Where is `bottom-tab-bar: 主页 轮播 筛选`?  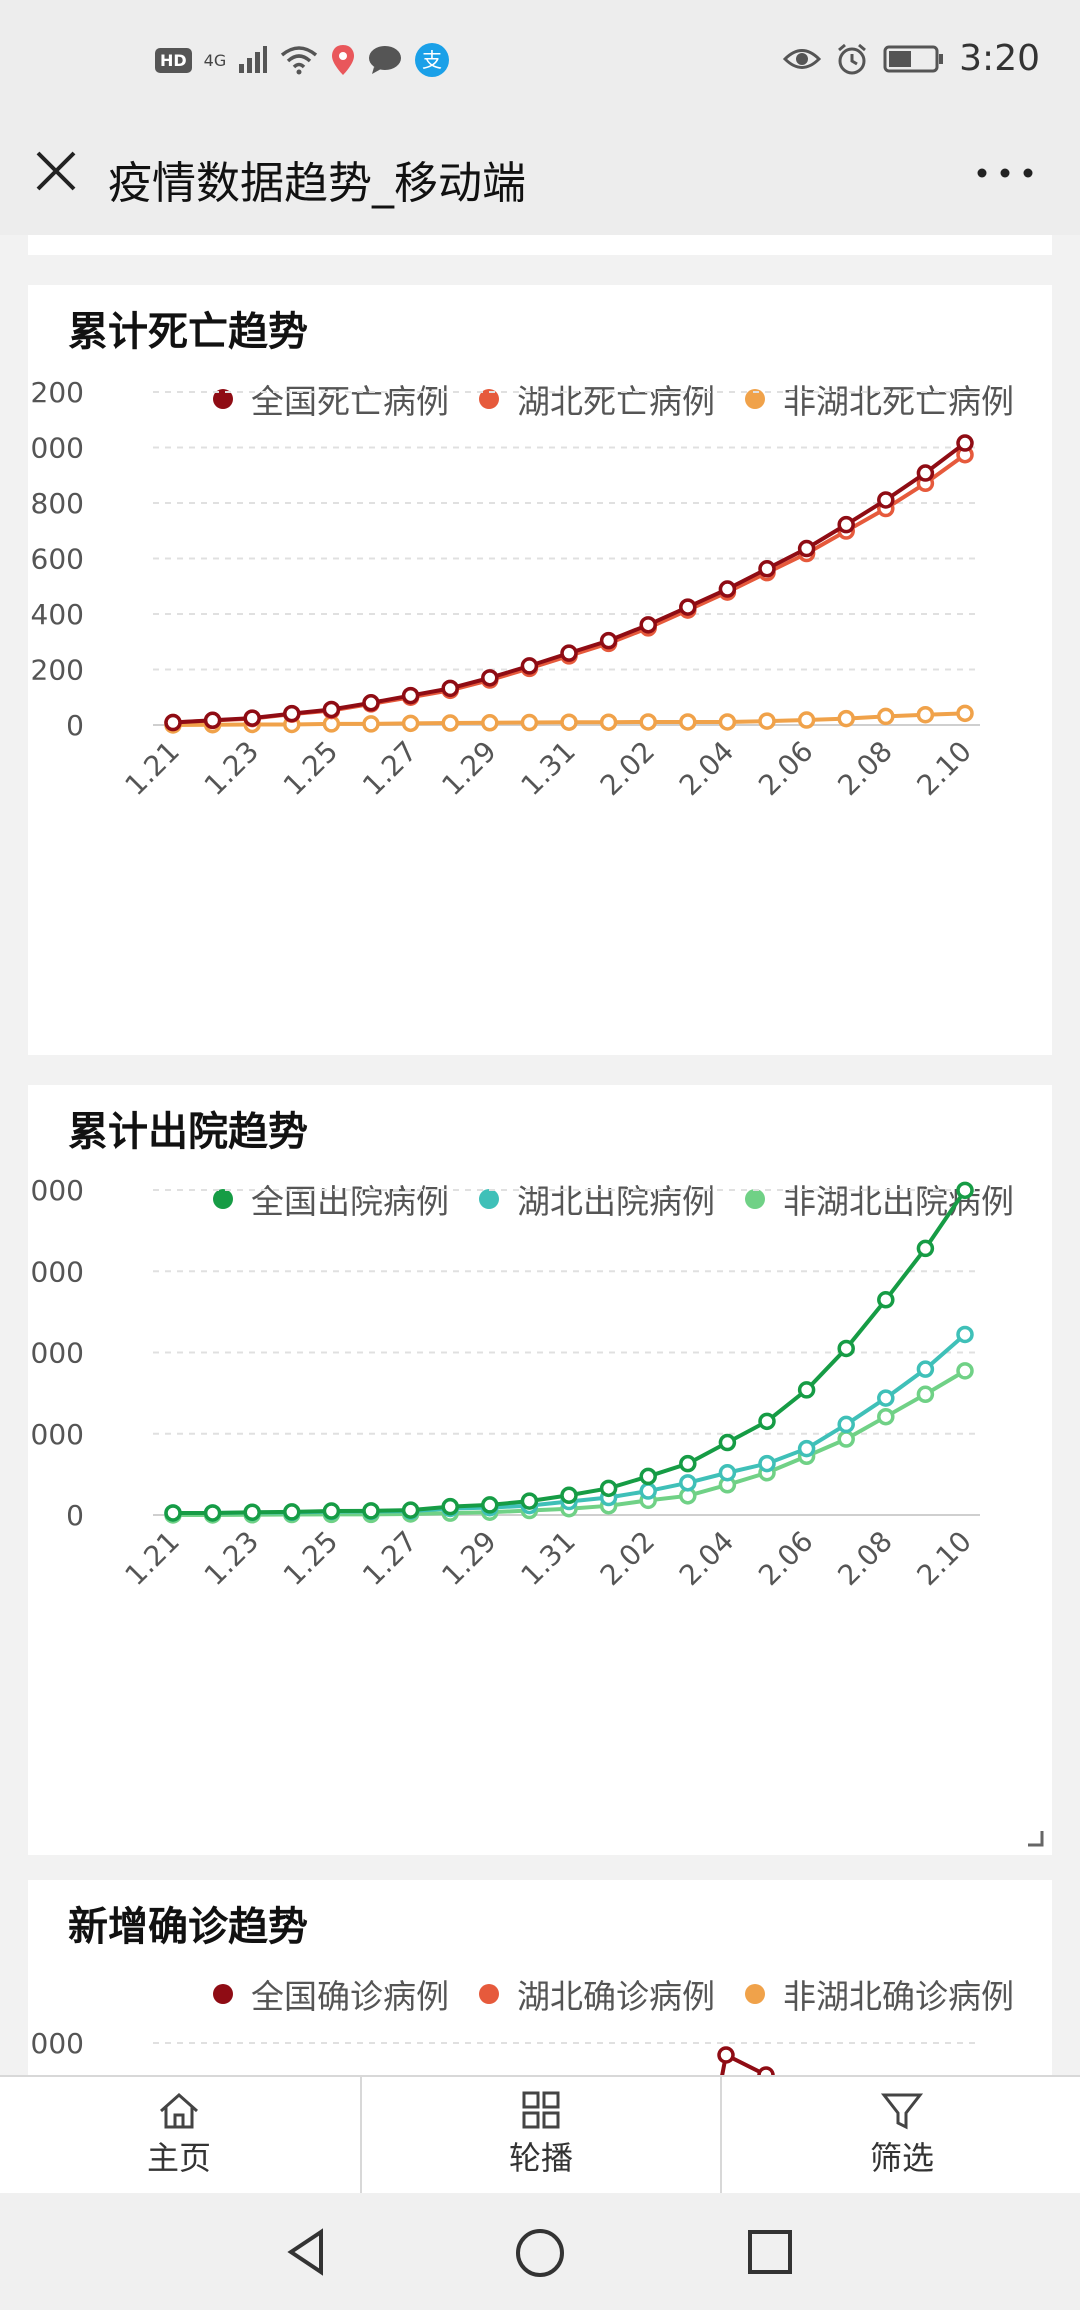 bottom-tab-bar: 主页 轮播 筛选 is located at coordinates (540, 2135).